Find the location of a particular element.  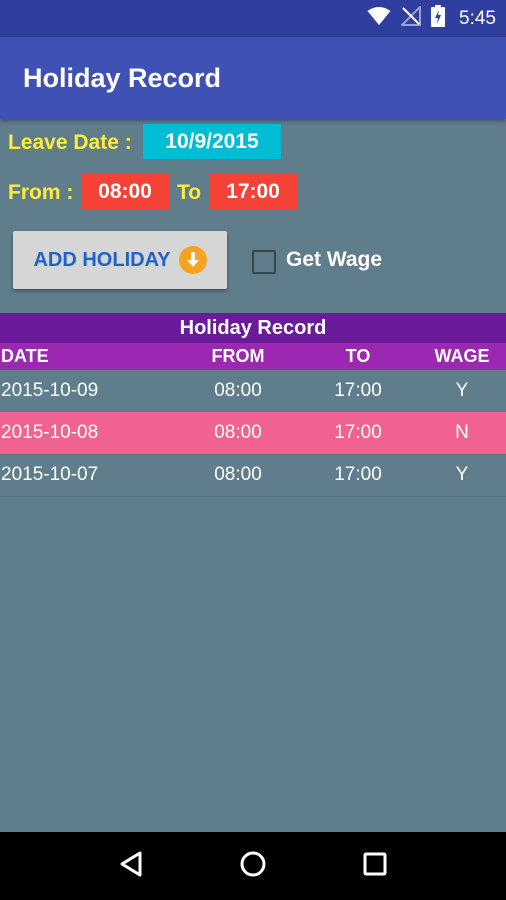

table-row: 2015-10-08 08:00 17:00 N is located at coordinates (253, 433).